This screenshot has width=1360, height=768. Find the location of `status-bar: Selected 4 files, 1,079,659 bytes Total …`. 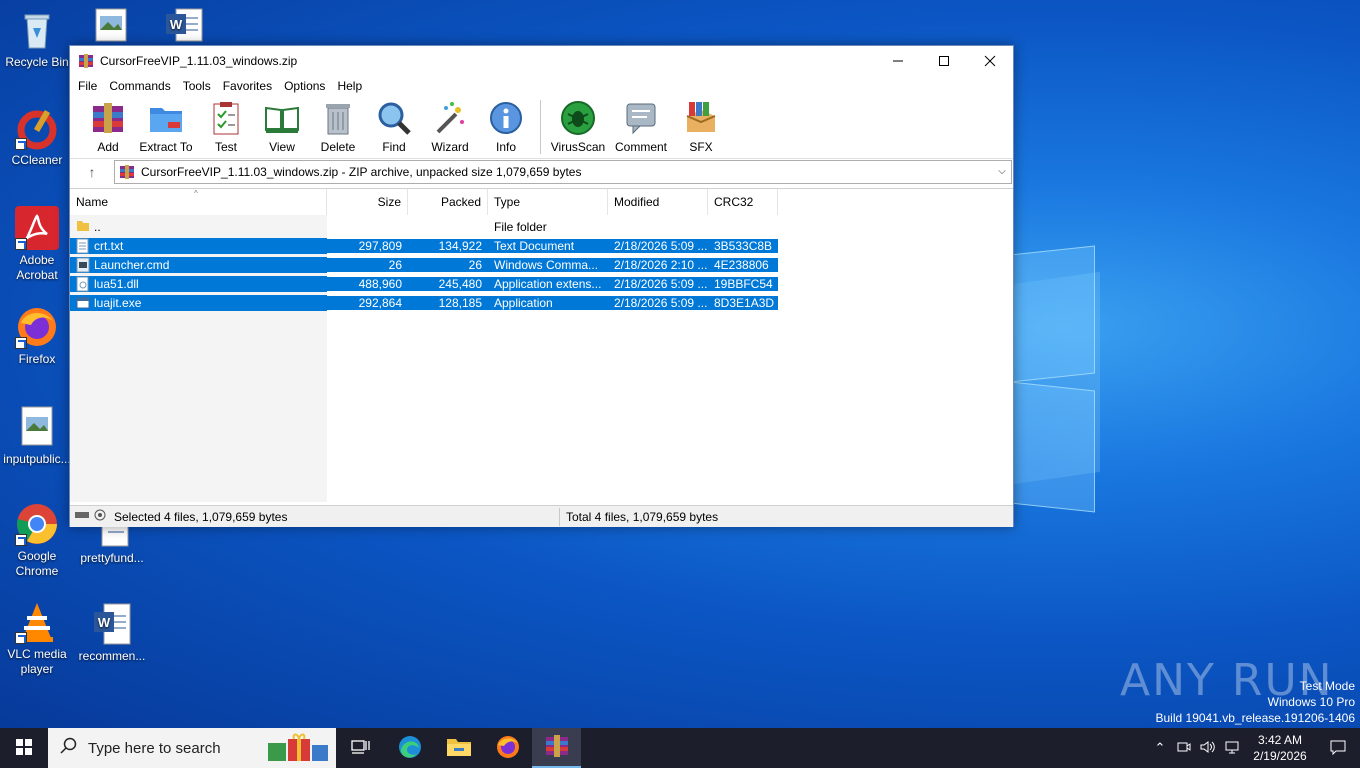

status-bar: Selected 4 files, 1,079,659 bytes Total … is located at coordinates (541, 516).